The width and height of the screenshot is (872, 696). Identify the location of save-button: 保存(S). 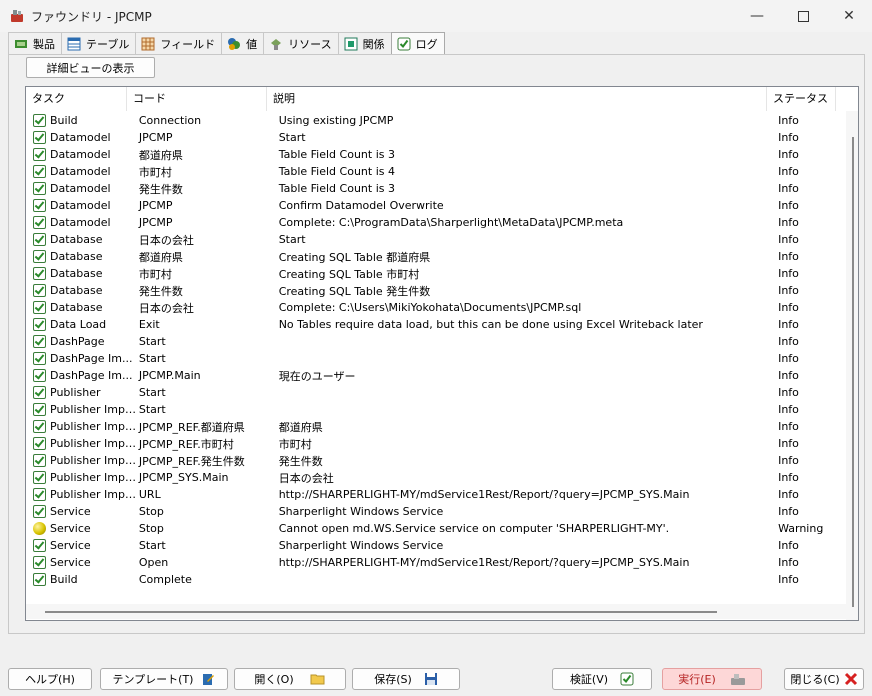
(406, 679).